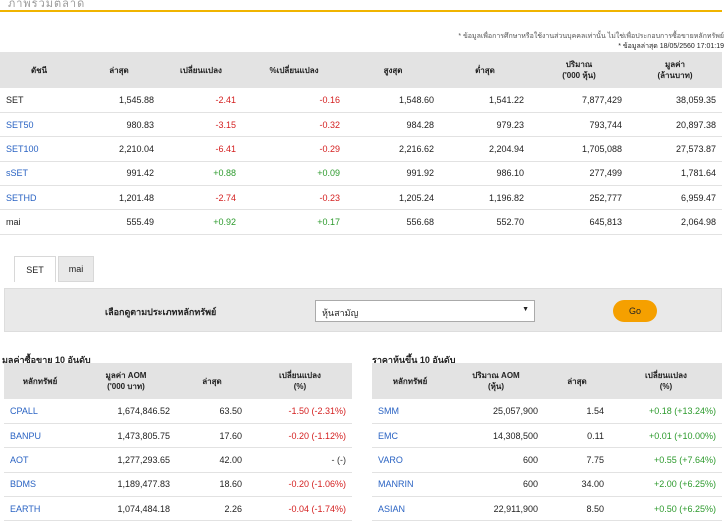  I want to click on percent-change-value: -0.23, so click(294, 198).